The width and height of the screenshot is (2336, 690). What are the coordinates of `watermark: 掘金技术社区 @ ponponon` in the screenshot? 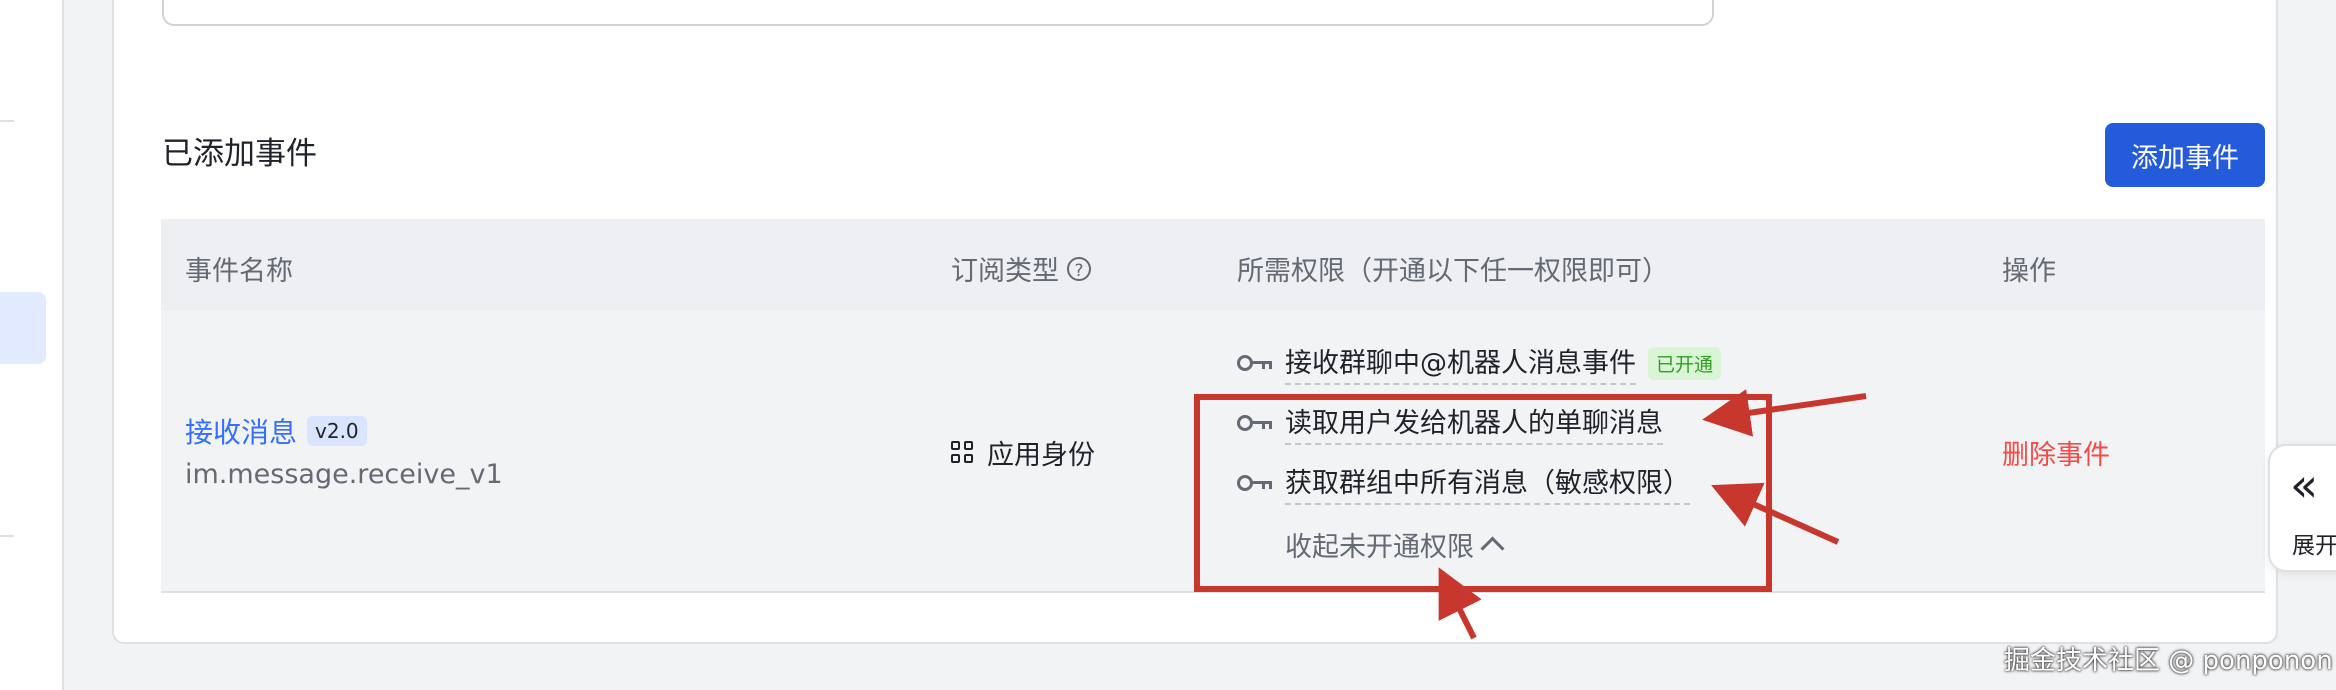 It's located at (2168, 661).